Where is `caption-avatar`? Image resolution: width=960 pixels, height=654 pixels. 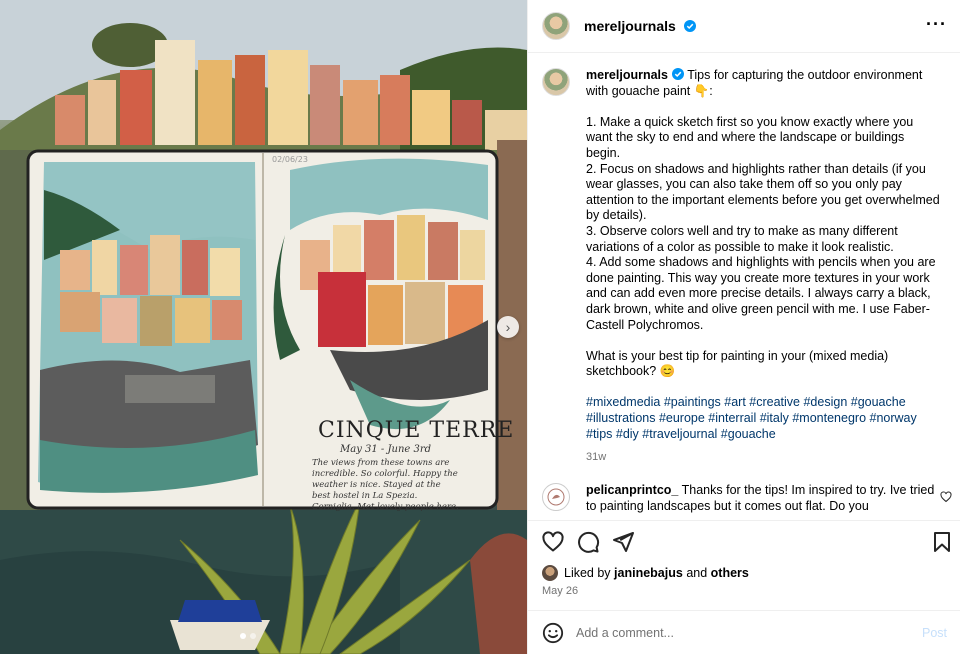
caption-avatar is located at coordinates (556, 82).